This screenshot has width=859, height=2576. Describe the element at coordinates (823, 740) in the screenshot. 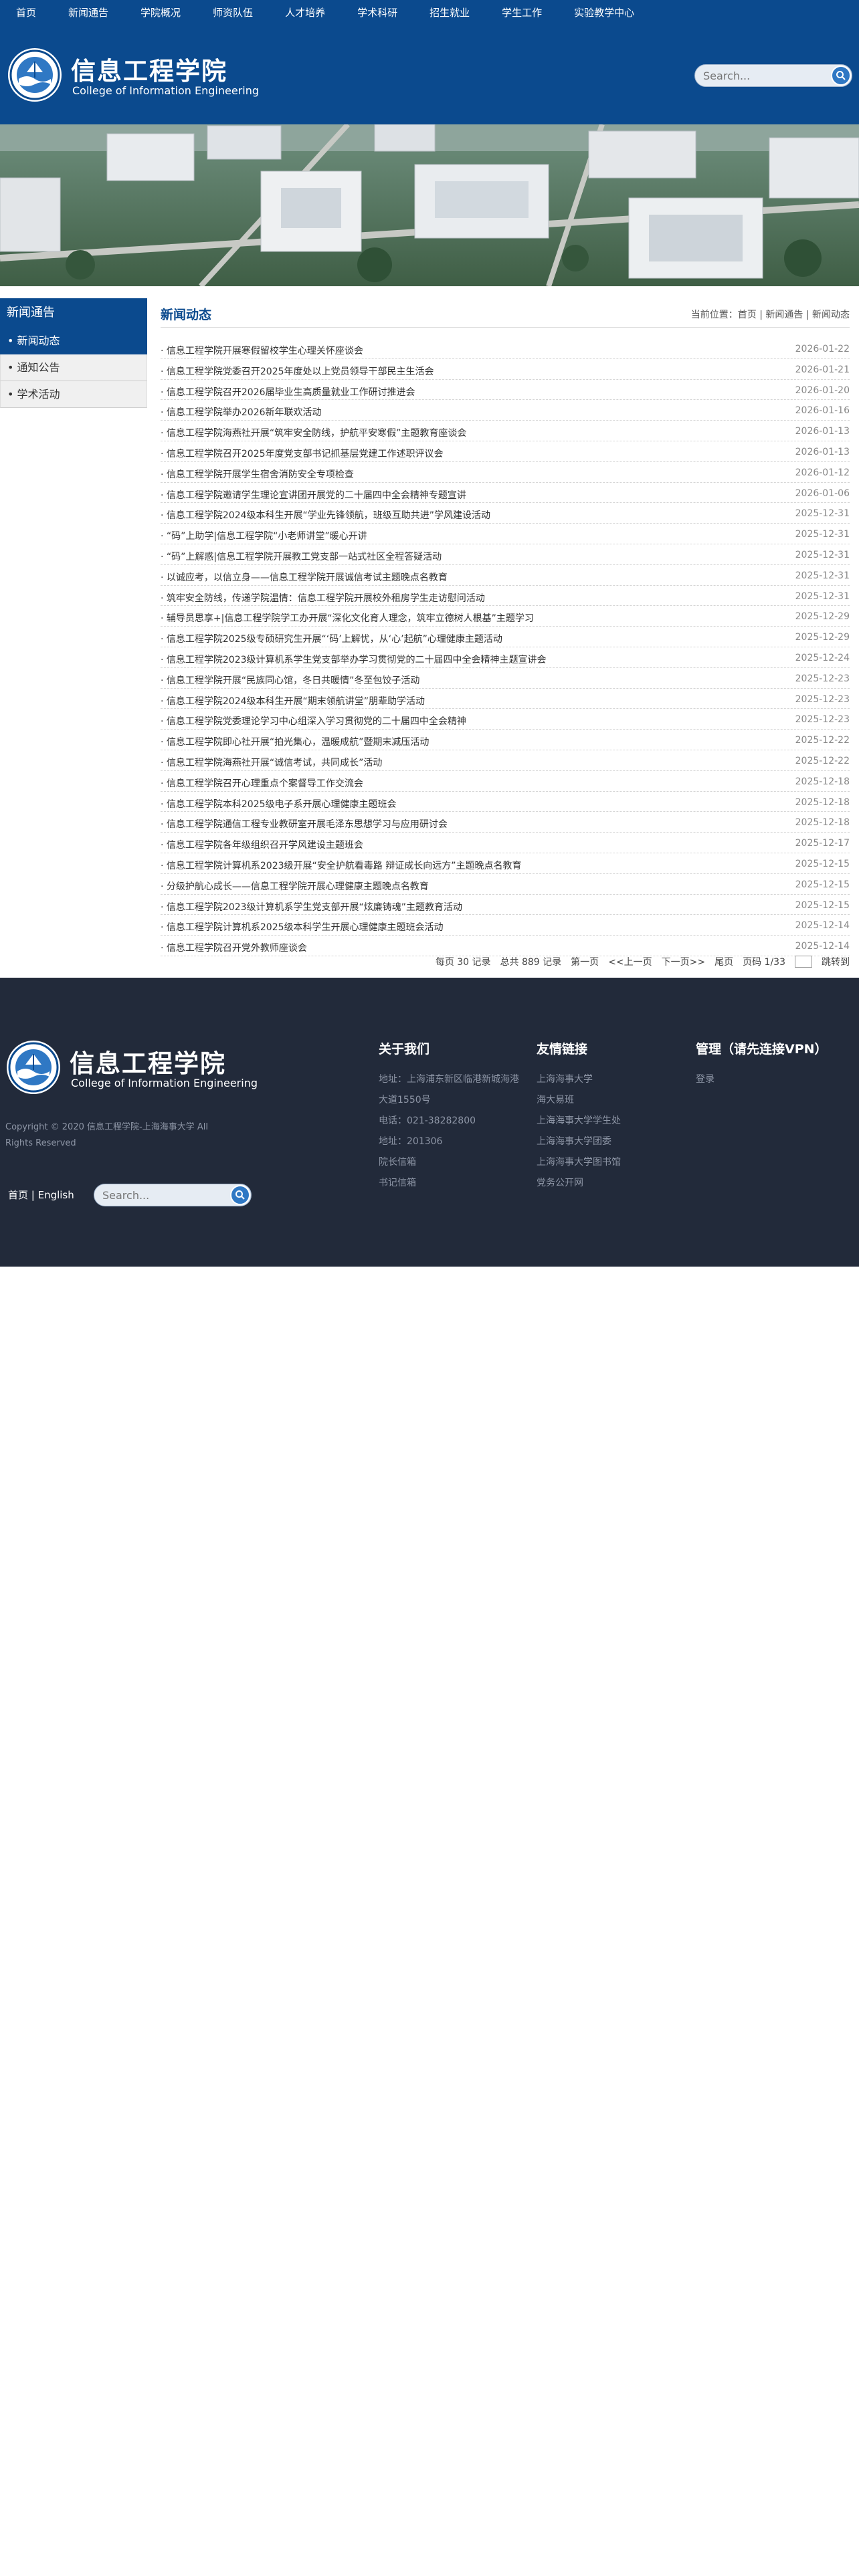

I see `news-date: 2025-12-22` at that location.